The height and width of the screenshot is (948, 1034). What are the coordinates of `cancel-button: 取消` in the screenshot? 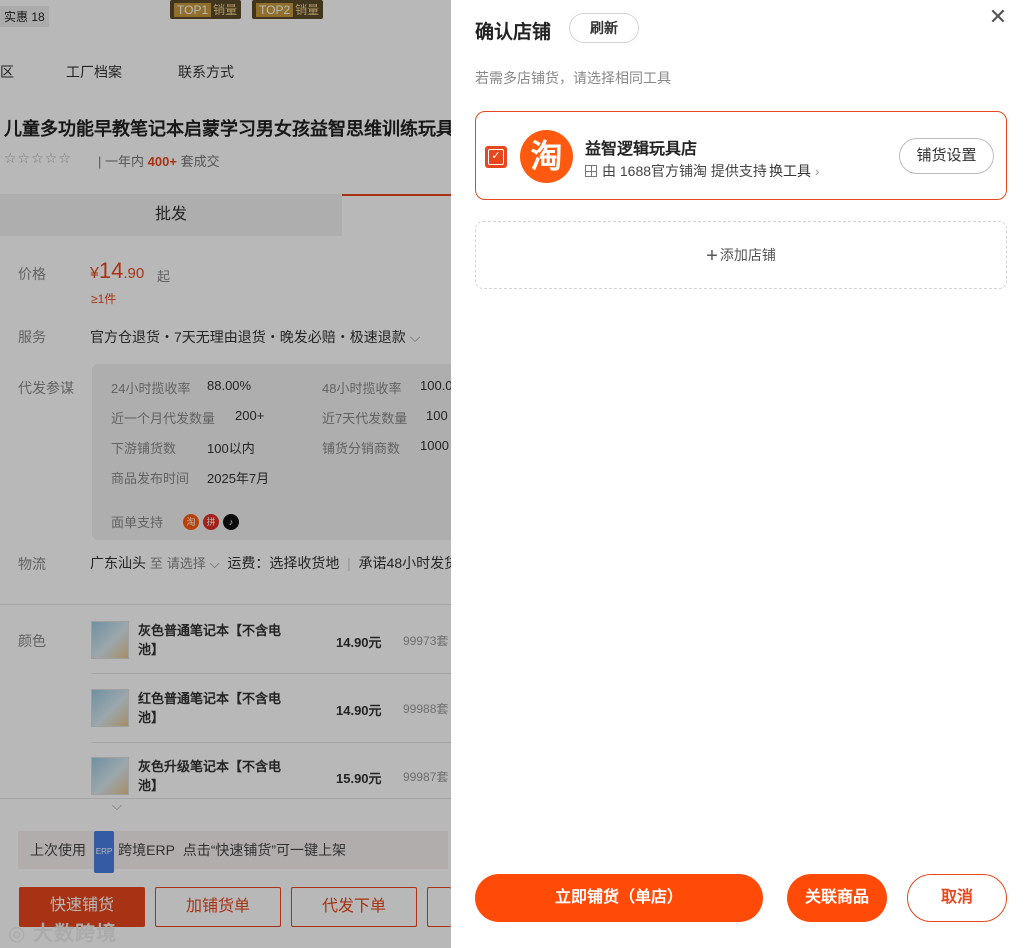 It's located at (957, 898).